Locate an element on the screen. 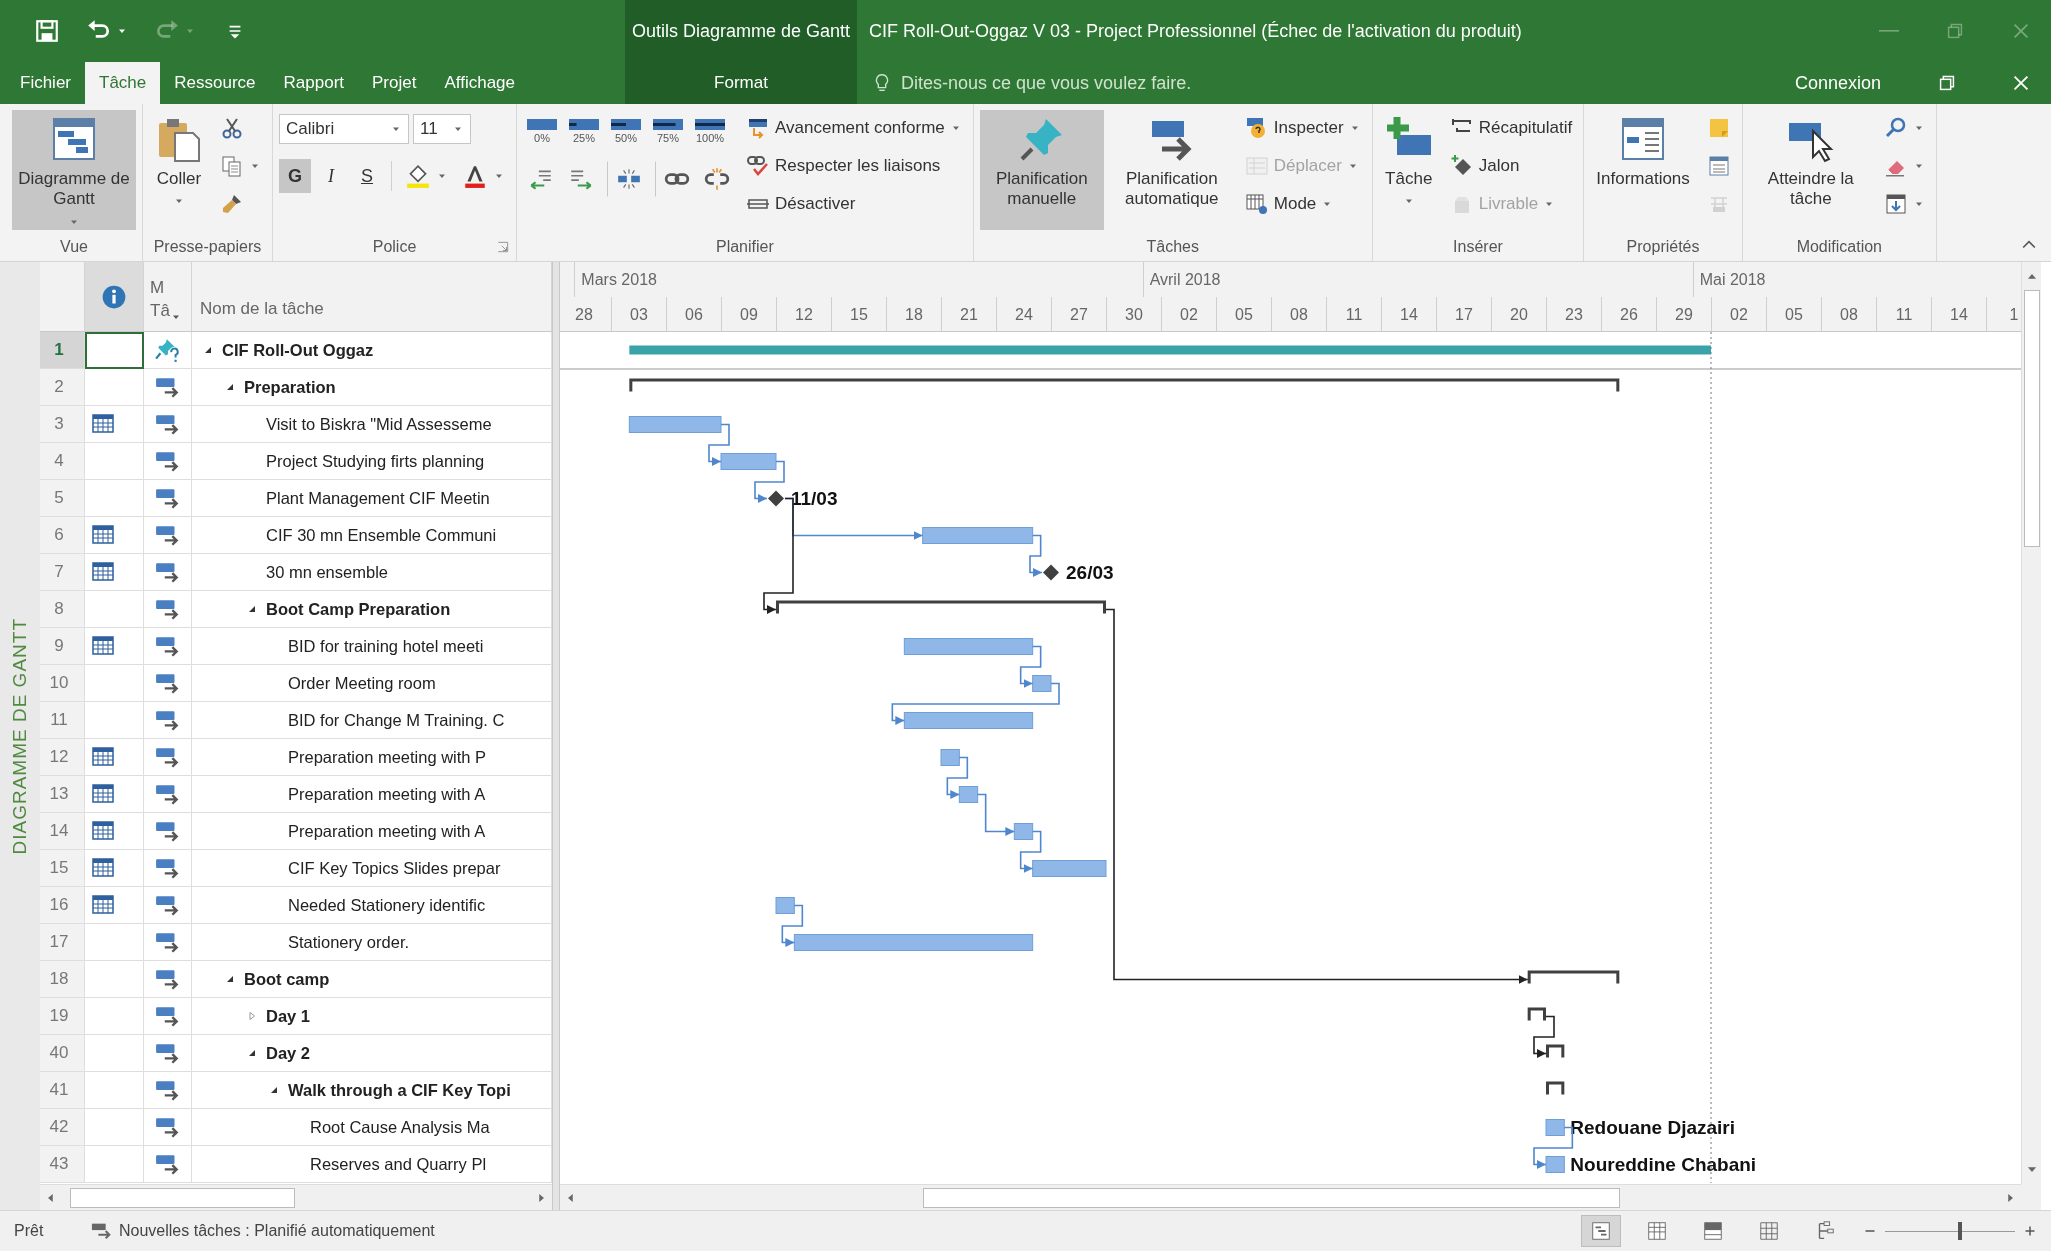 This screenshot has height=1251, width=2051. ribbon-tab: Rapport is located at coordinates (313, 83).